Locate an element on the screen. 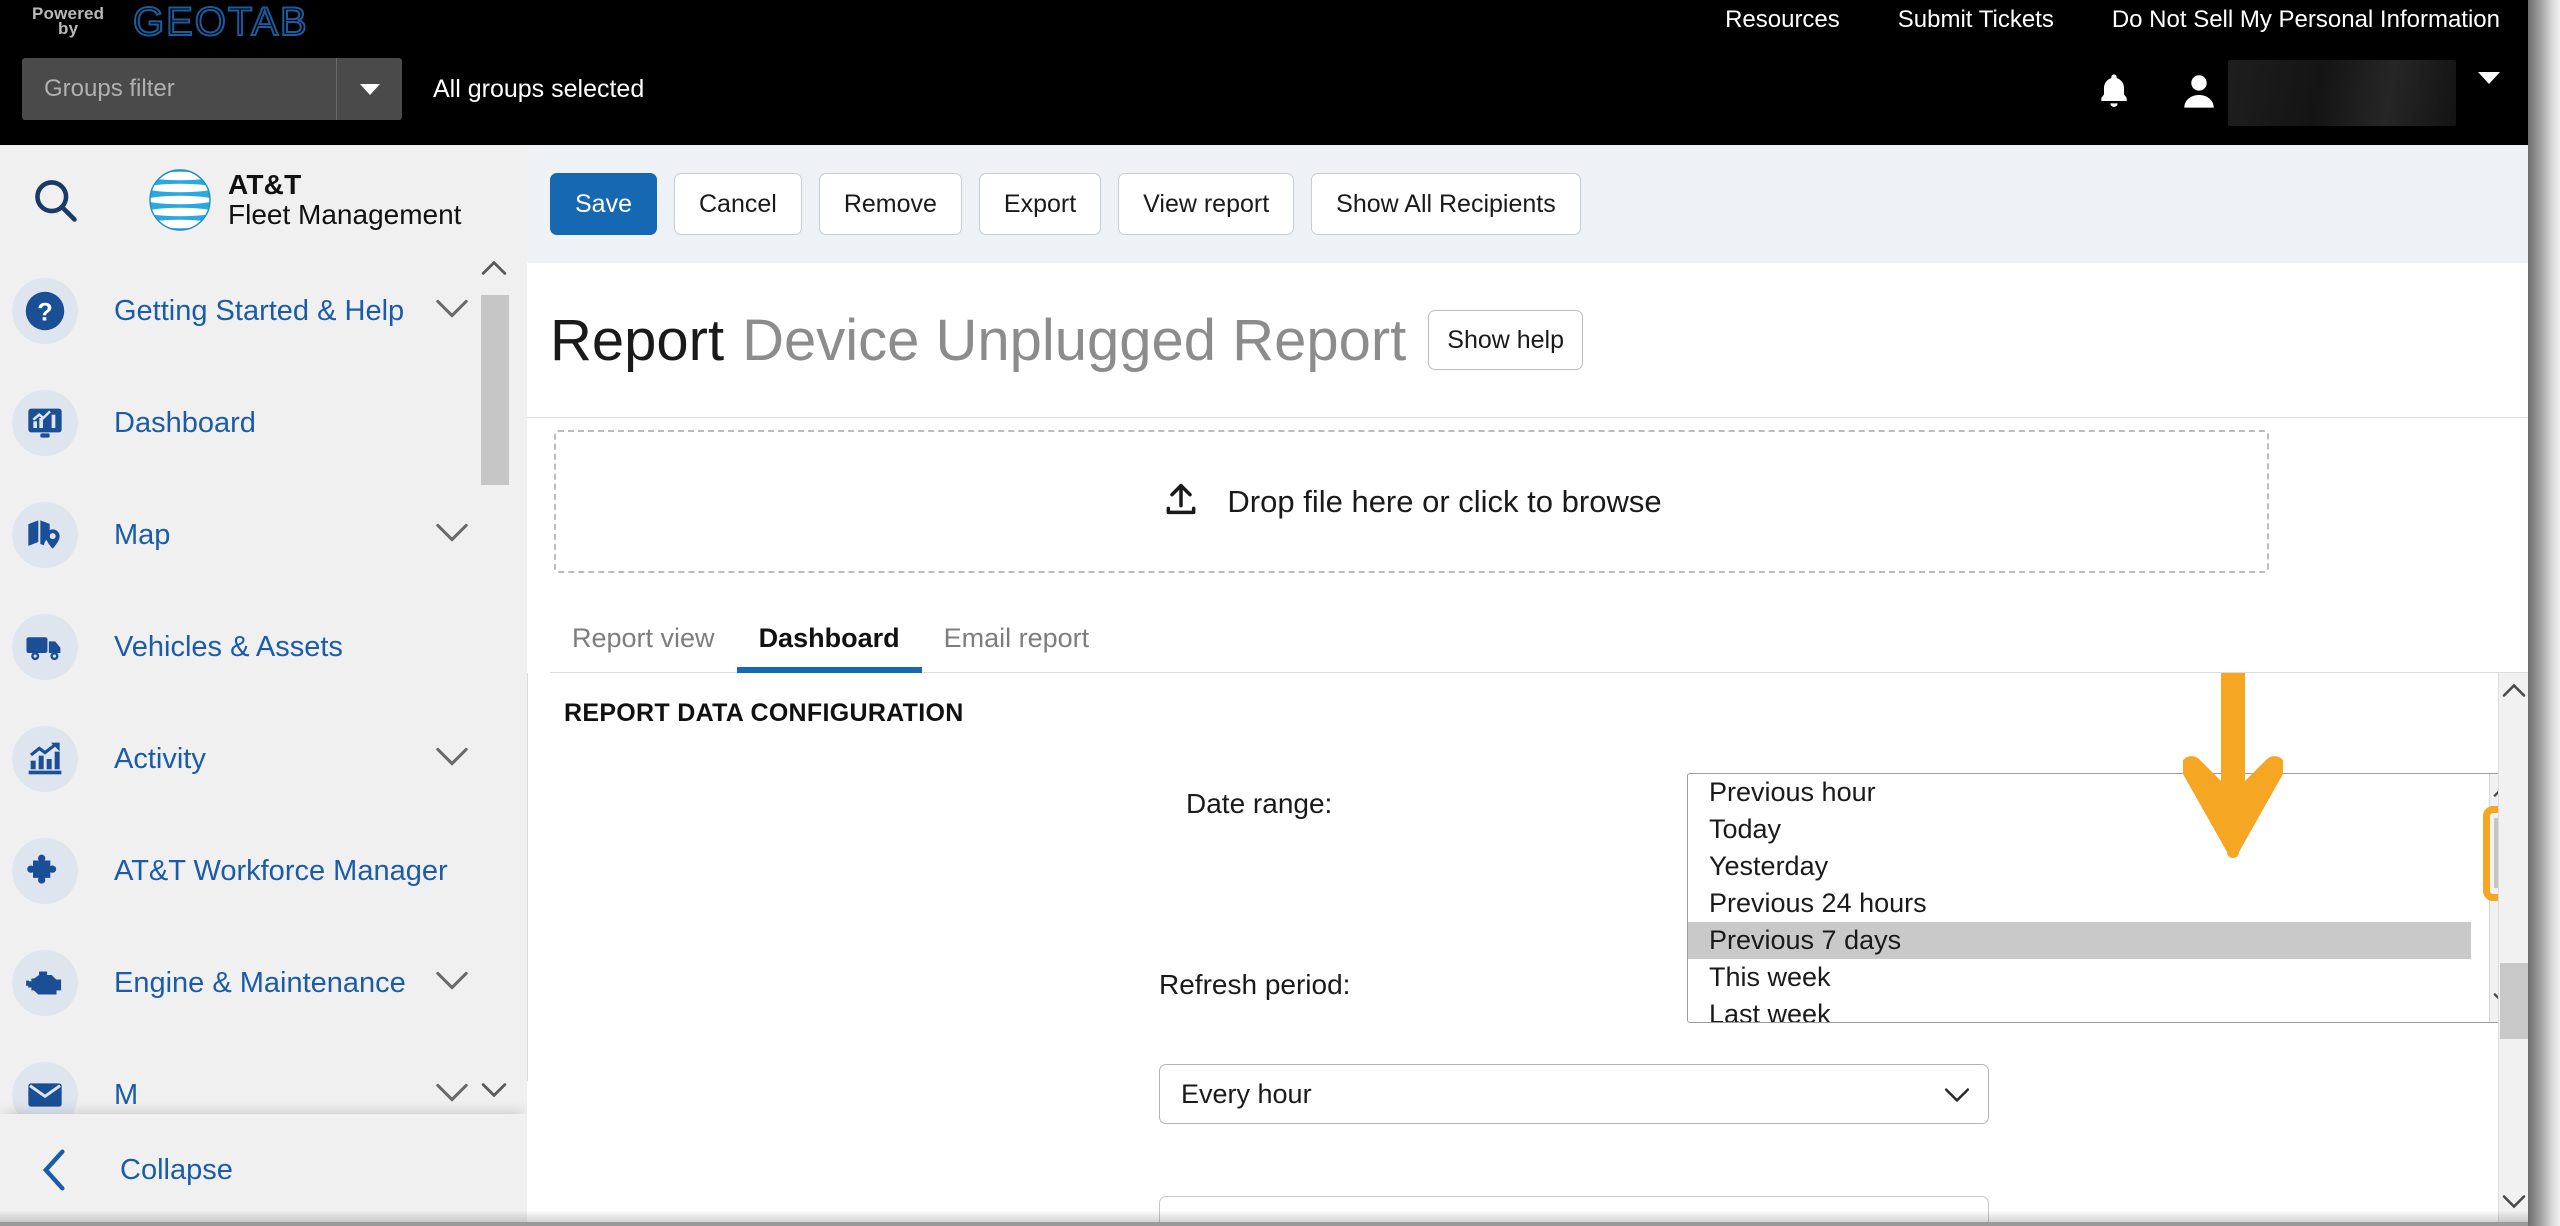 This screenshot has width=2560, height=1226. panel-scrollbar-thumb is located at coordinates (2514, 1001).